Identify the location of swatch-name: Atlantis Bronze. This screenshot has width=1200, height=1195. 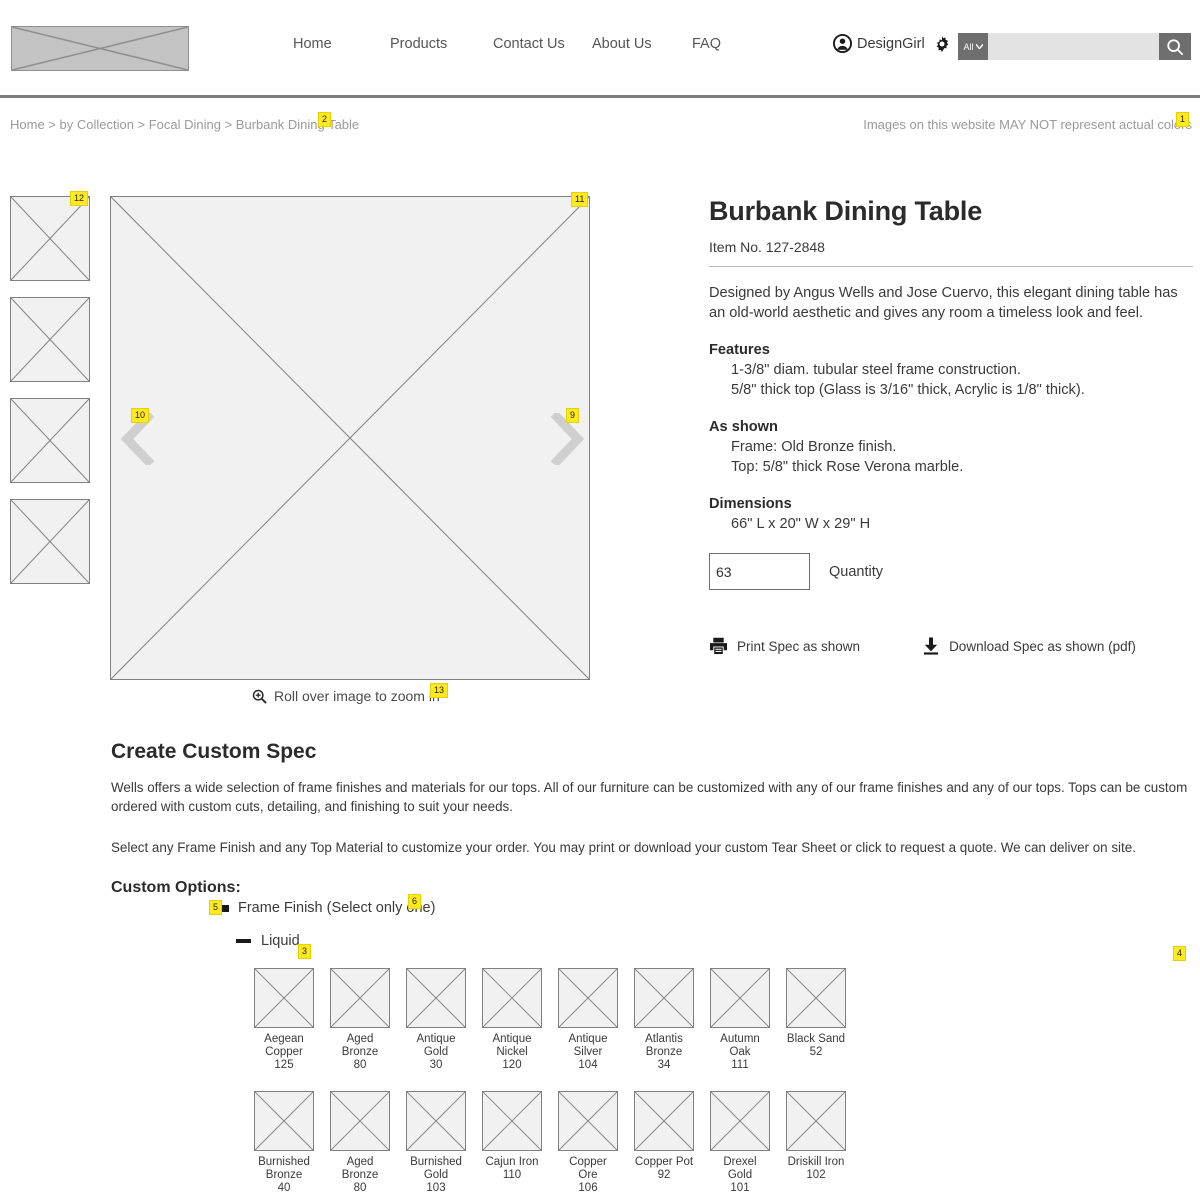
(664, 1045).